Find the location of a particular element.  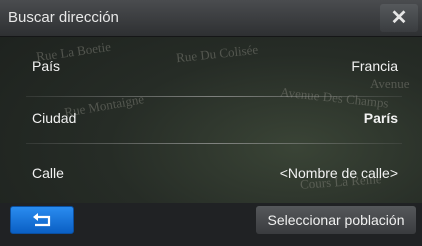

page-title: Buscar dirección is located at coordinates (63, 17).